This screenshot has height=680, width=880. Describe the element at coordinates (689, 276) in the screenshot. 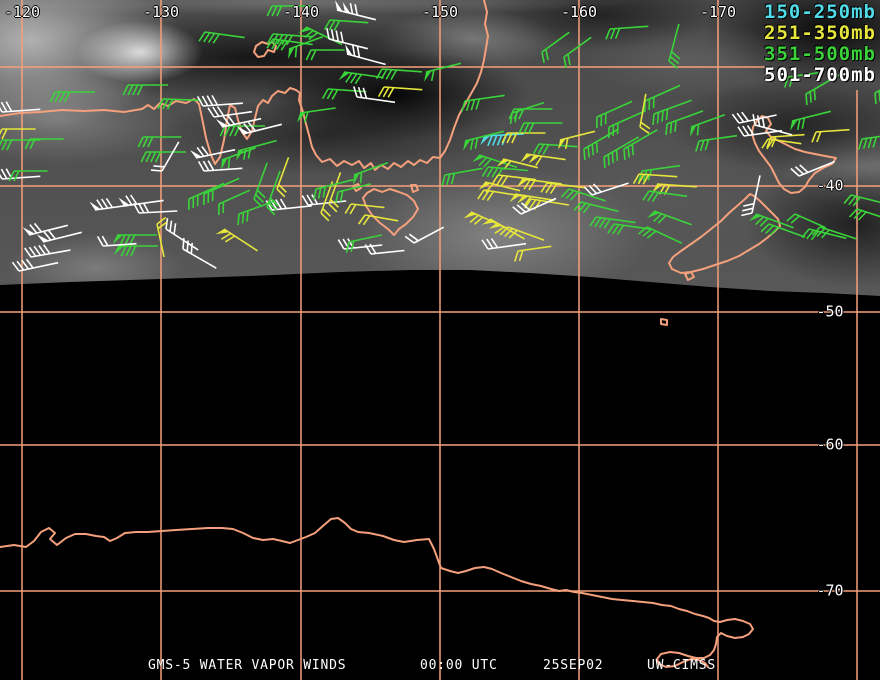

I see `coastline-stewart-island` at that location.